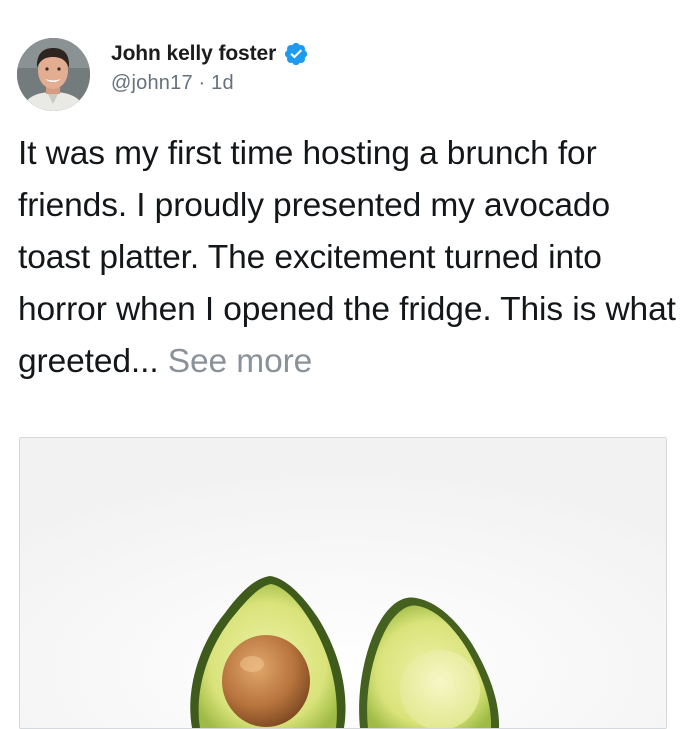  I want to click on pit-hollow, so click(440, 689).